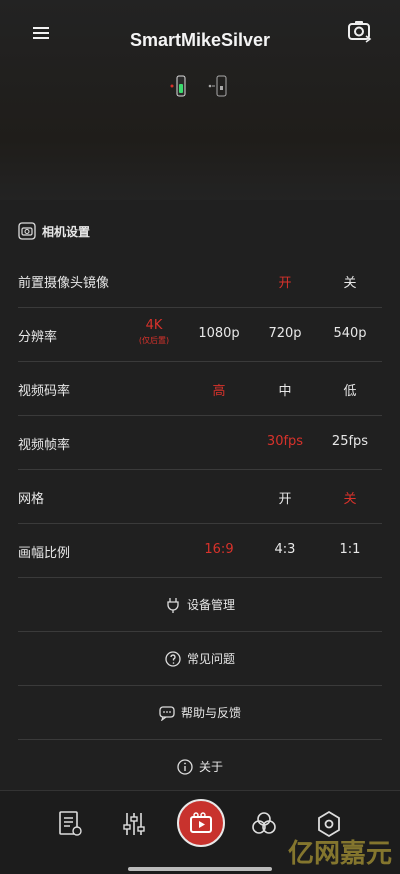  I want to click on resolution-4k-option: 4K (仅后置), so click(154, 332).